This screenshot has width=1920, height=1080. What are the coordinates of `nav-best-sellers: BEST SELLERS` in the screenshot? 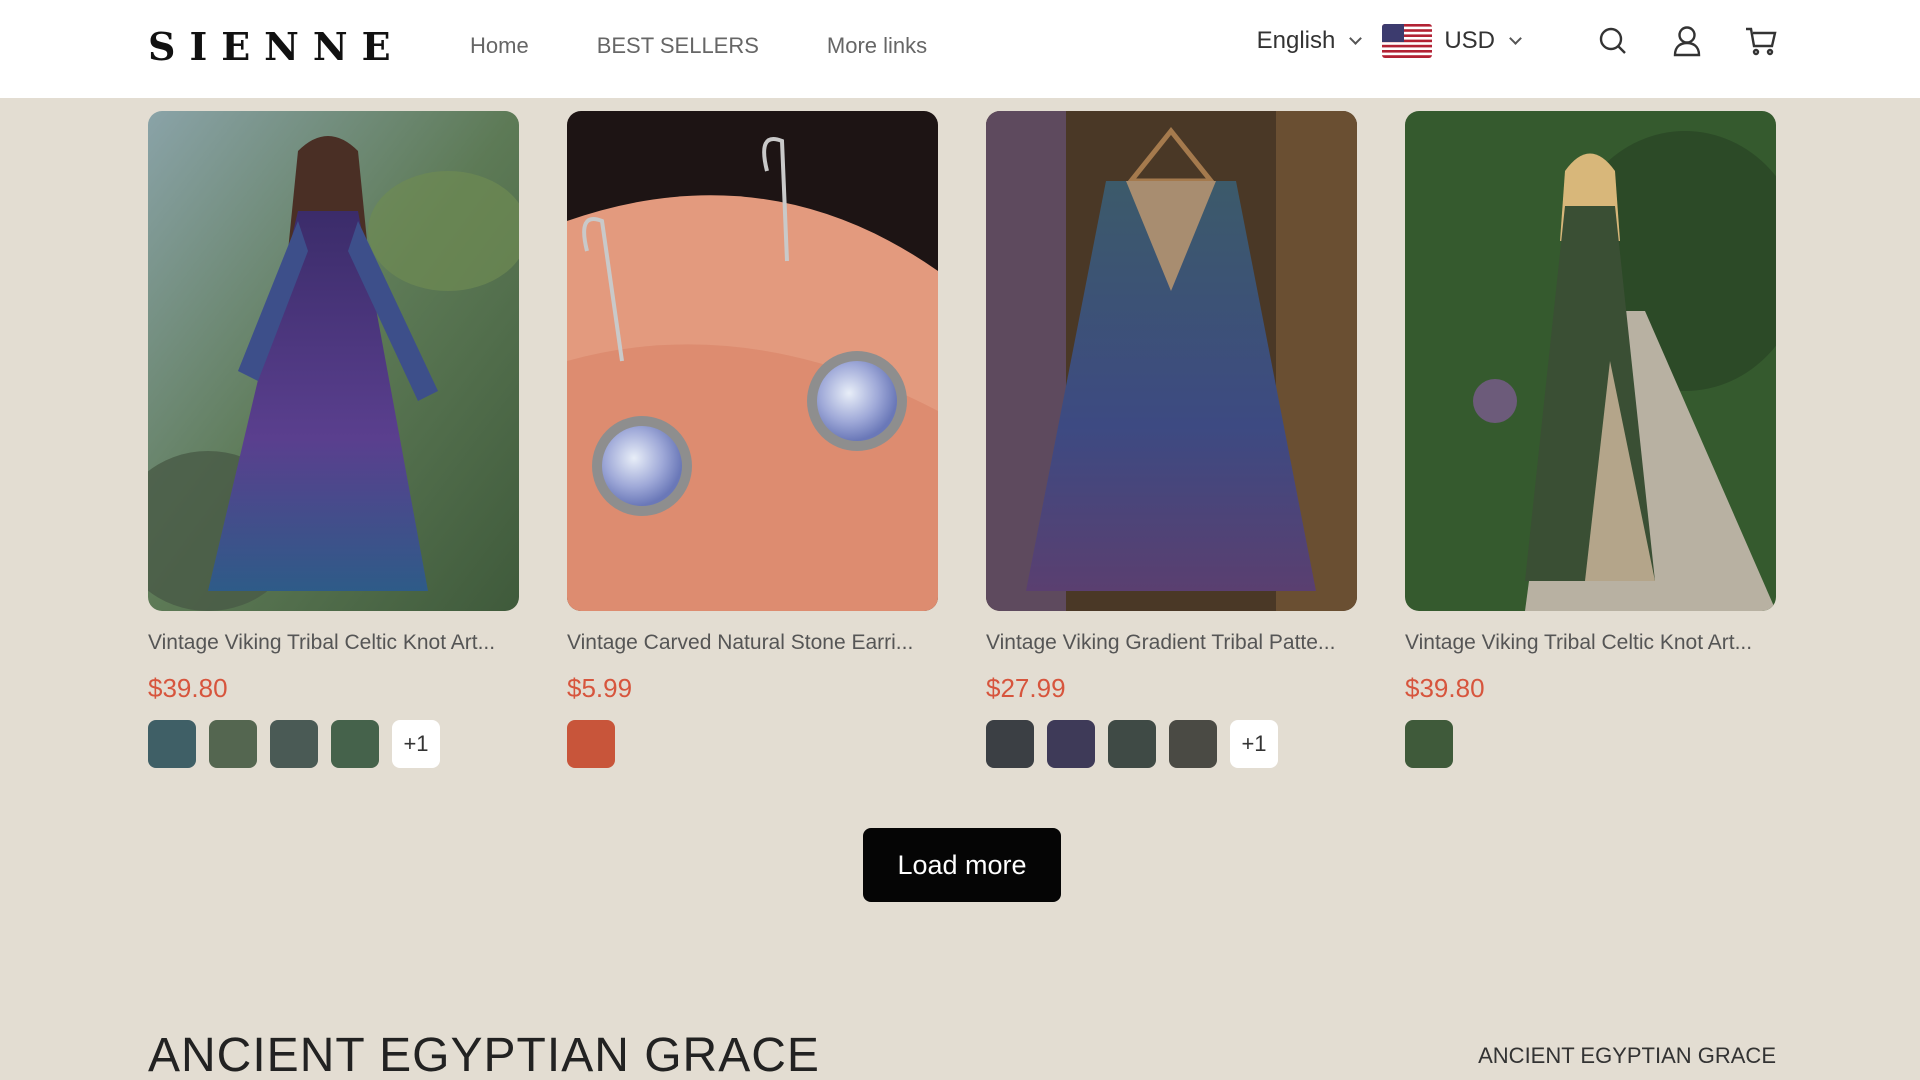 It's located at (678, 46).